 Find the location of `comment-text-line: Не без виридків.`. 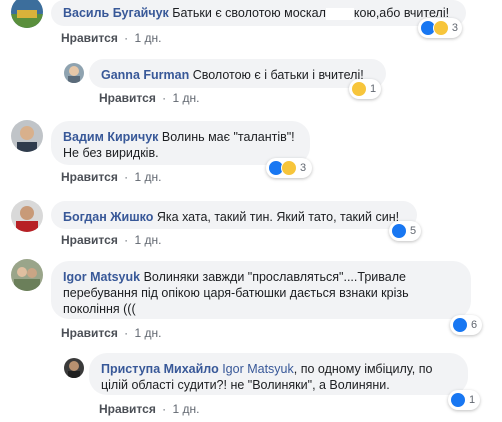

comment-text-line: Не без виридків. is located at coordinates (111, 153).